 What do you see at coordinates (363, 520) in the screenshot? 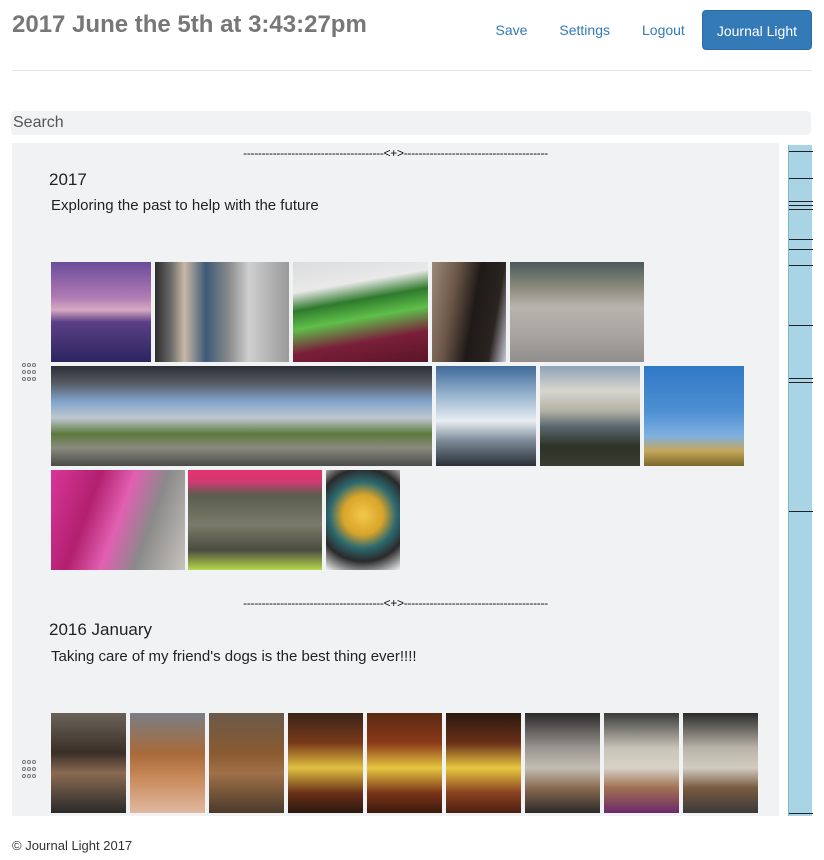
I see `photo-citrus-bowl` at bounding box center [363, 520].